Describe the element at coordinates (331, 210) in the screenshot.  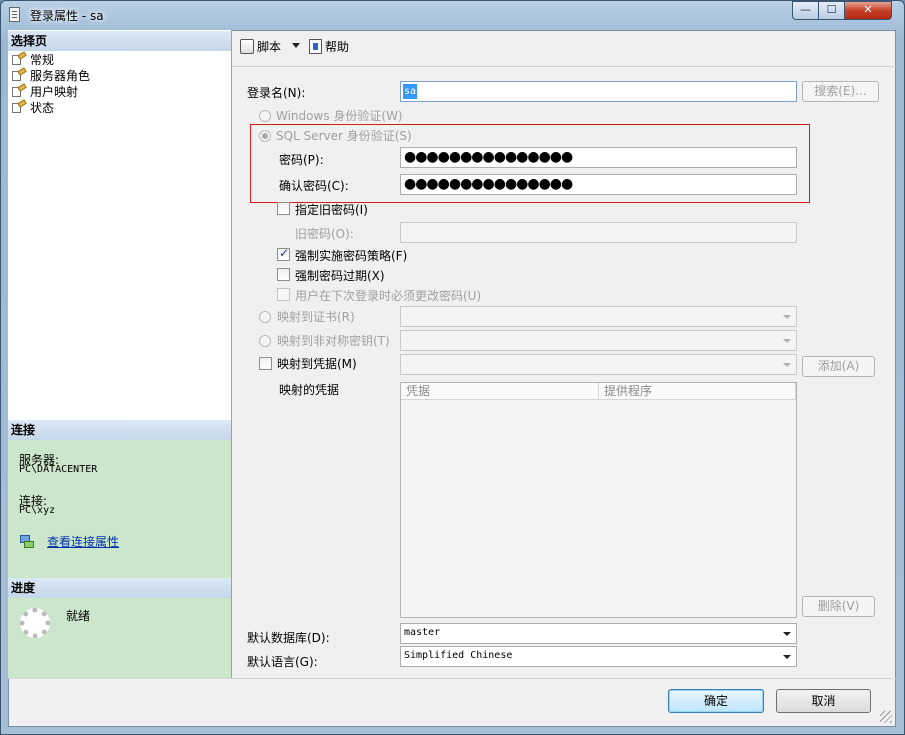
I see `specify-old-password-label: 指定旧密码(I)` at that location.